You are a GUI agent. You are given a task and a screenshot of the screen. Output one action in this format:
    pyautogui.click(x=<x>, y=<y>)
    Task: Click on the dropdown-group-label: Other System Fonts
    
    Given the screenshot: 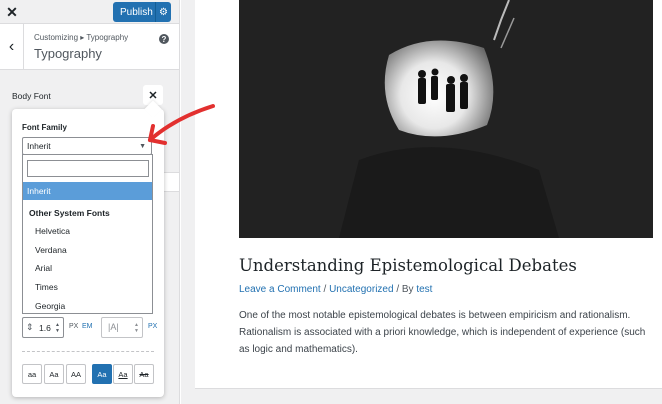 What is the action you would take?
    pyautogui.click(x=69, y=213)
    